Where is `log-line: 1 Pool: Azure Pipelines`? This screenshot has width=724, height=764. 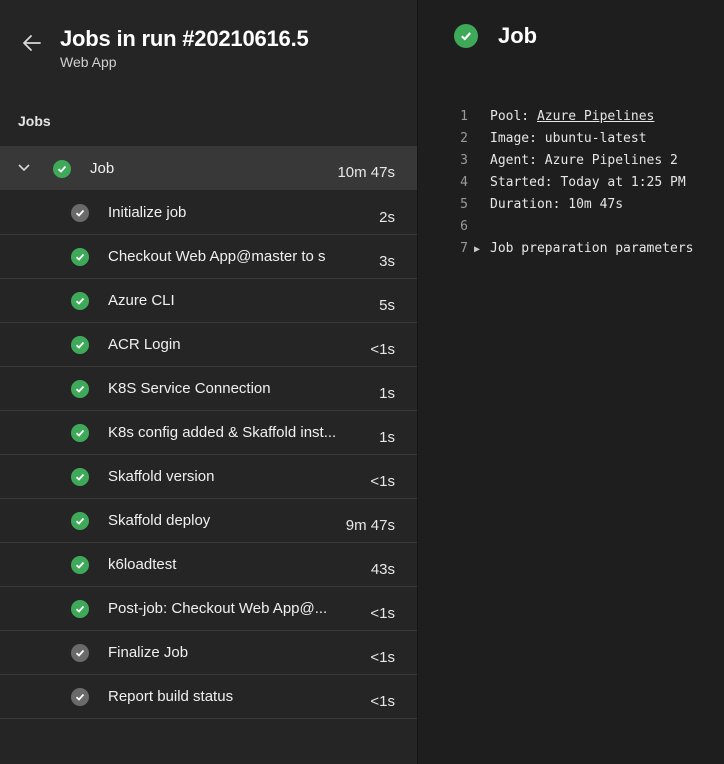
log-line: 1 Pool: Azure Pipelines is located at coordinates (571, 117).